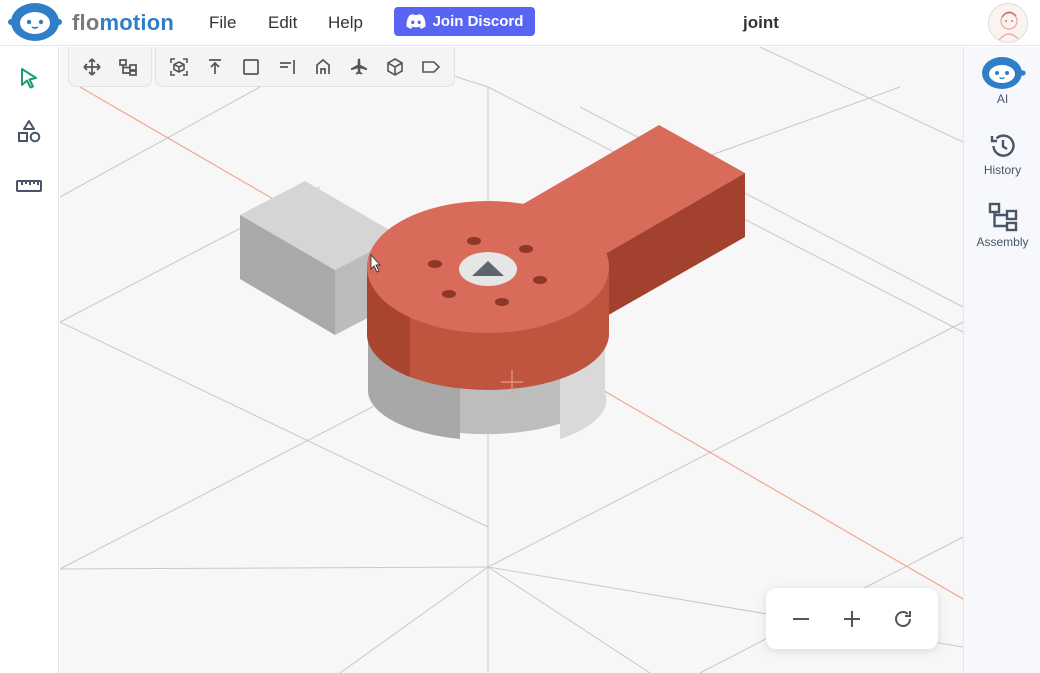 This screenshot has width=1040, height=673. I want to click on left-toolbar, so click(29, 360).